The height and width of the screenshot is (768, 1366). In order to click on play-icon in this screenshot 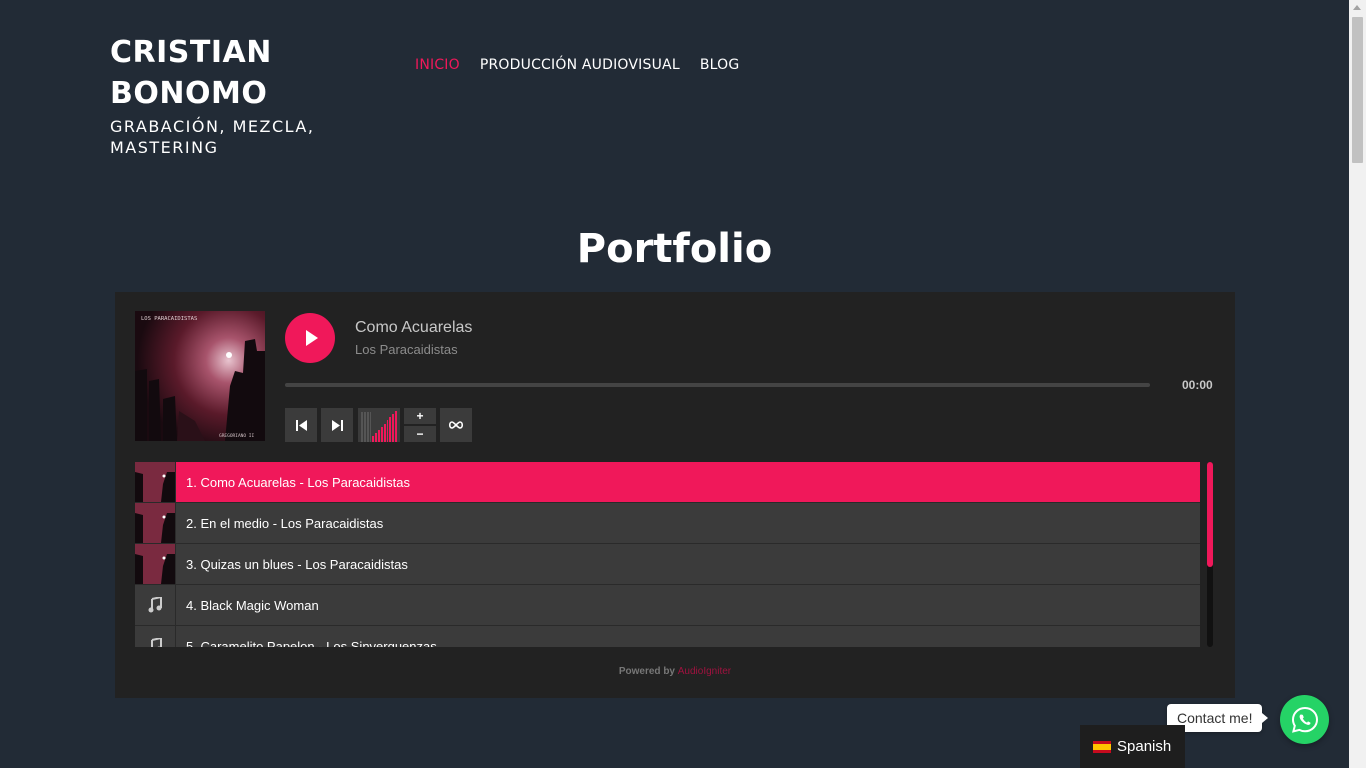, I will do `click(311, 338)`.